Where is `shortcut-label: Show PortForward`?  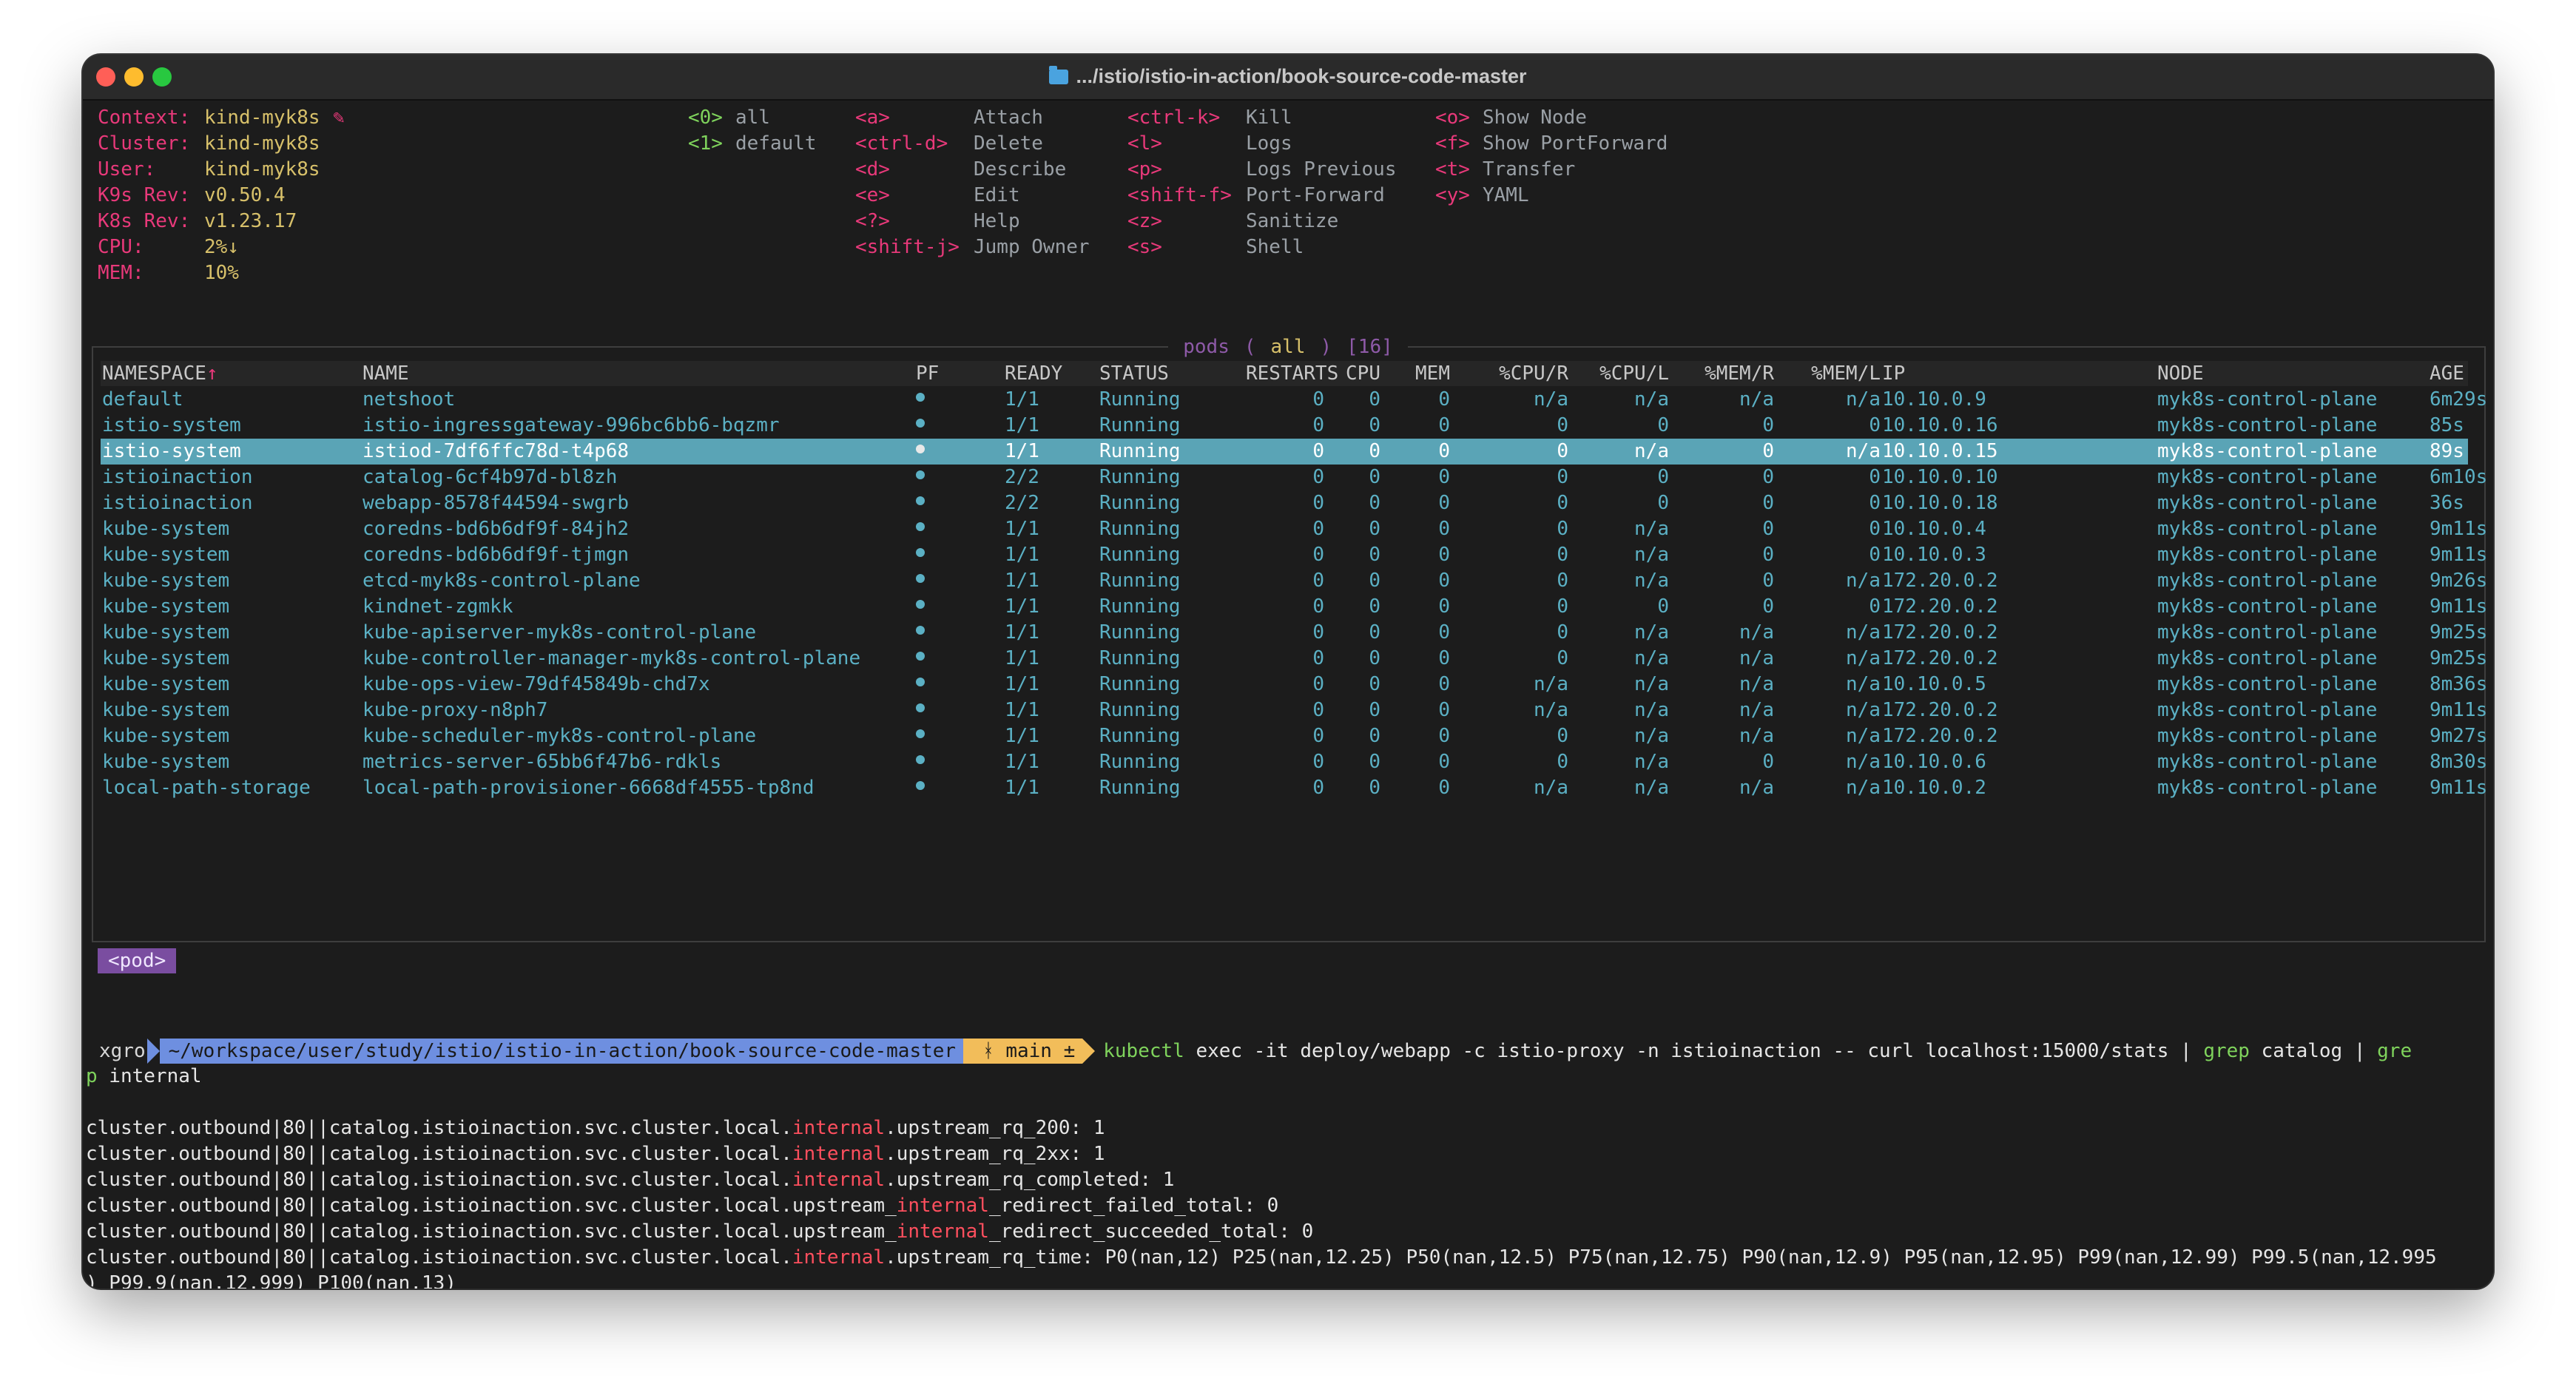 shortcut-label: Show PortForward is located at coordinates (1575, 144).